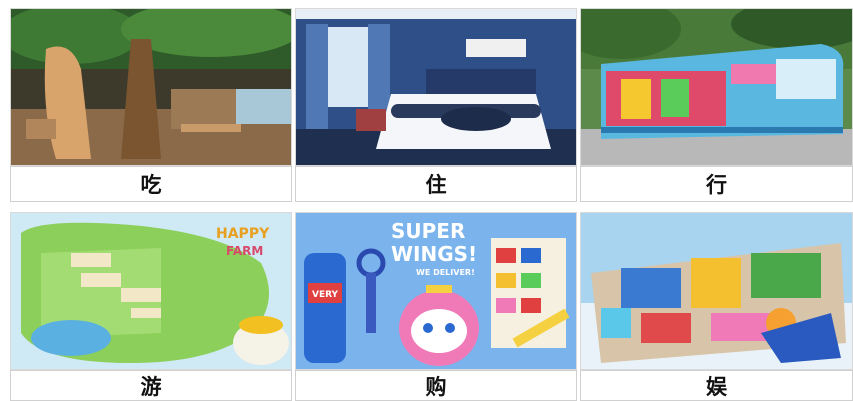 The width and height of the screenshot is (853, 401). Describe the element at coordinates (445, 272) in the screenshot. I see `we-deliver-text: WE DELIVER!` at that location.